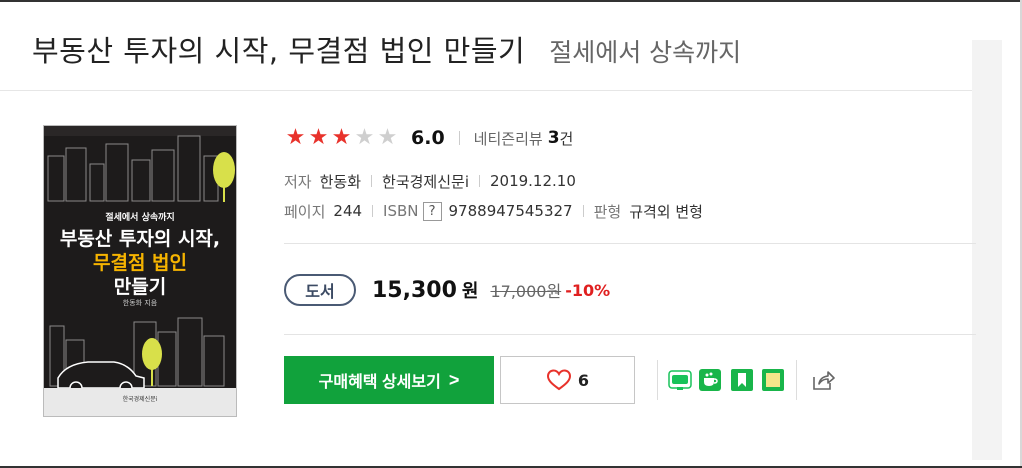 The width and height of the screenshot is (1022, 468). I want to click on pages-value: 244, so click(348, 211).